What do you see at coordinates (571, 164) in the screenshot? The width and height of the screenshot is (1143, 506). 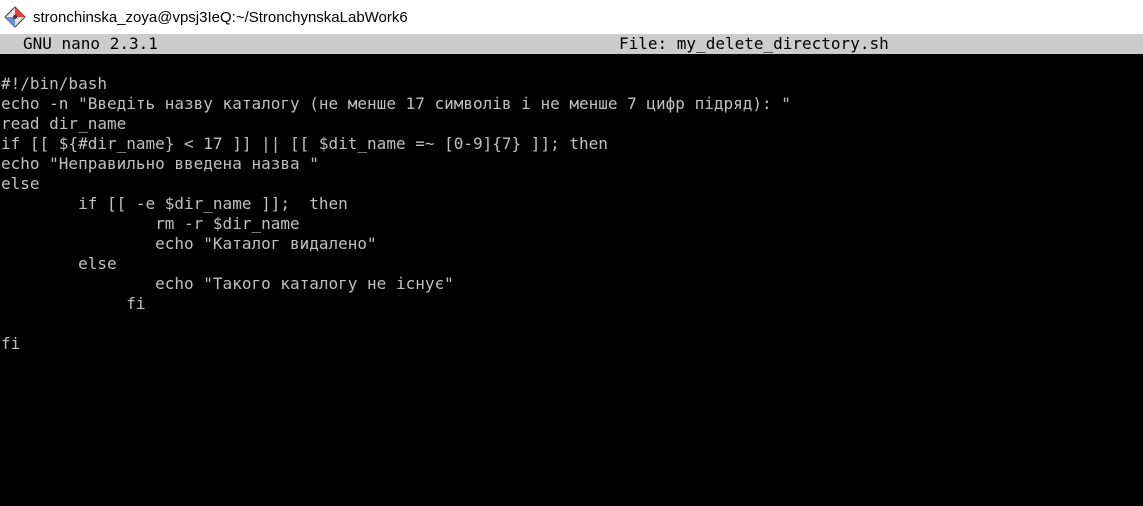 I see `code-line: echo "Неправильно введена назва "` at bounding box center [571, 164].